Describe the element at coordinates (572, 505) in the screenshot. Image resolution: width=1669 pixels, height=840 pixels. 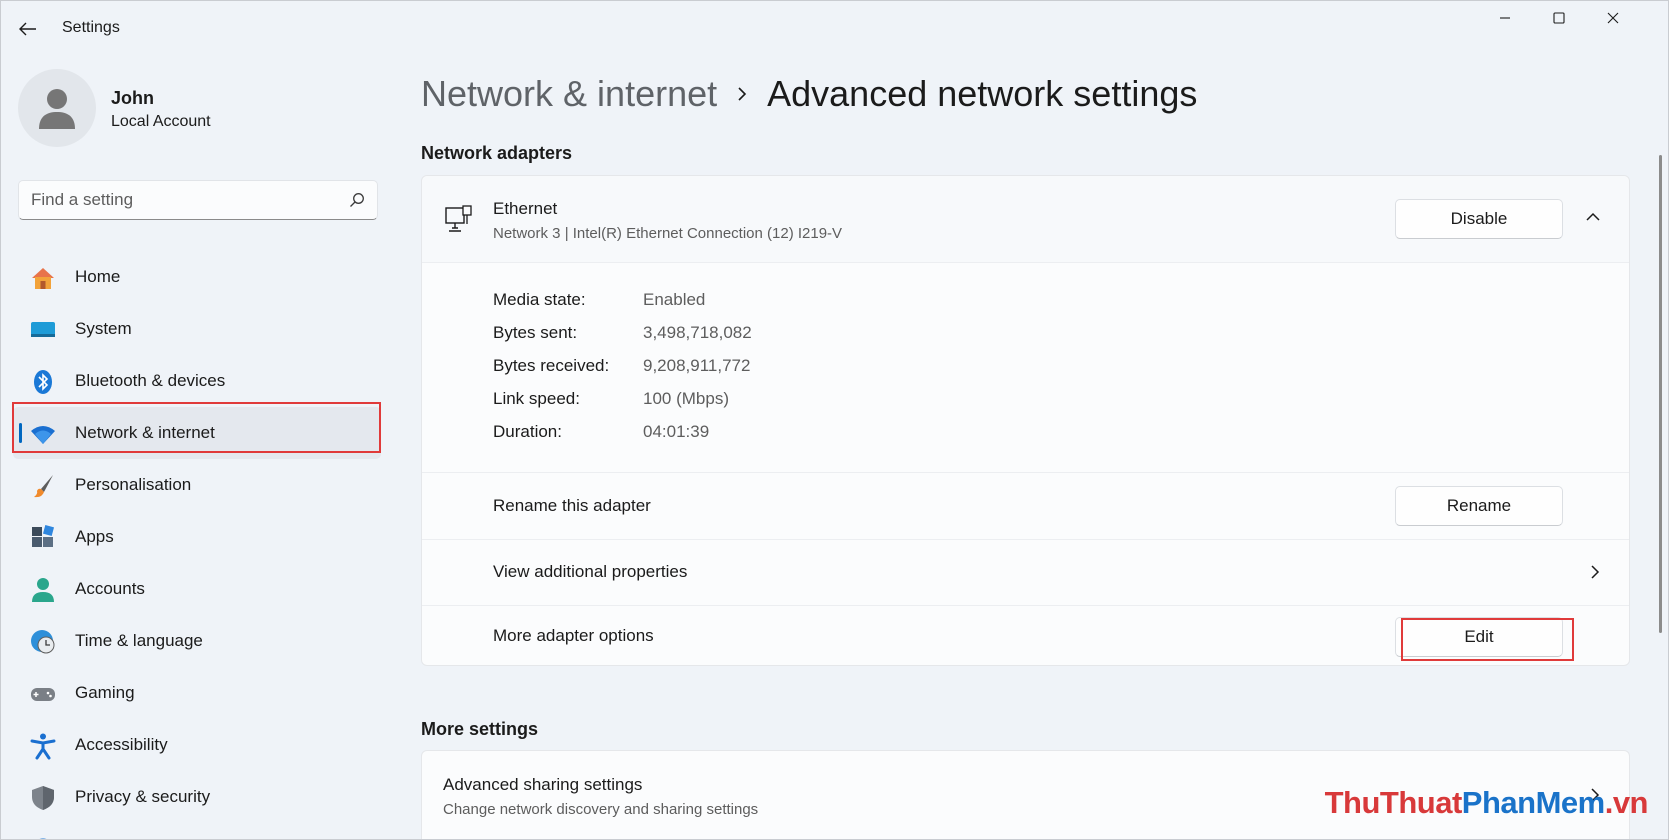
I see `rename-row-label: Rename this adapter` at that location.